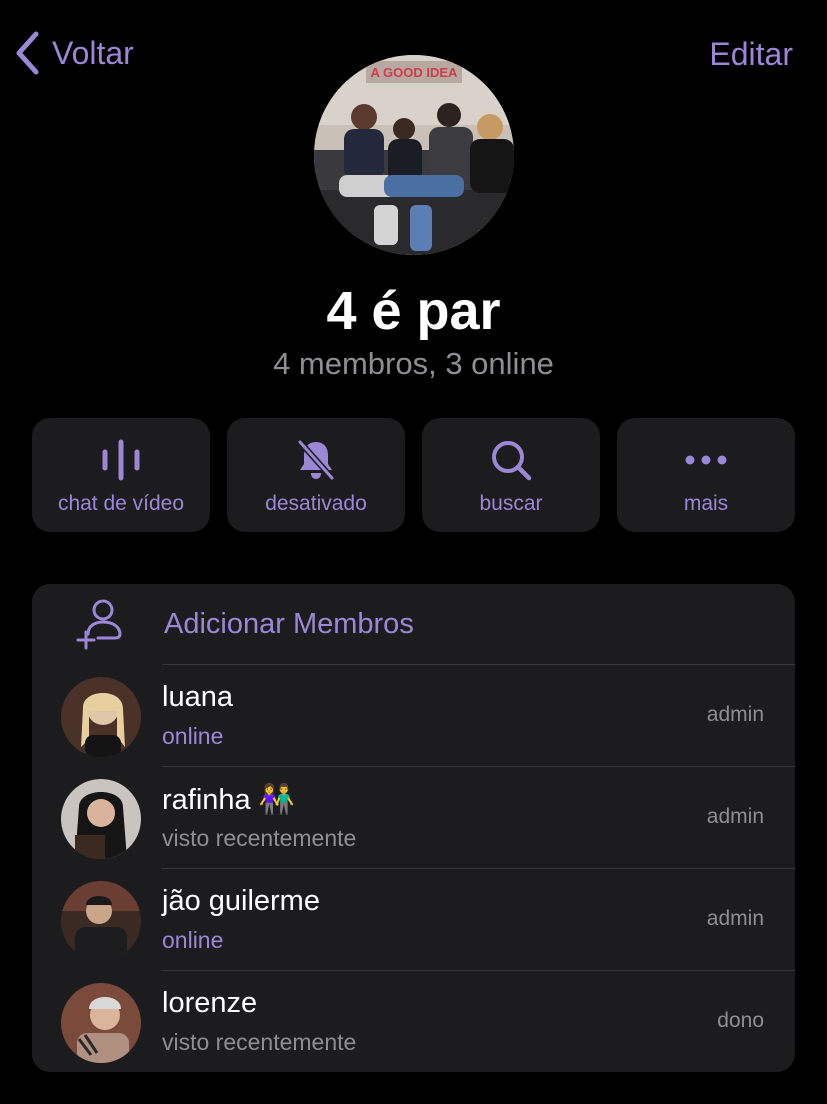 This screenshot has height=1104, width=827. Describe the element at coordinates (413, 818) in the screenshot. I see `member-row: rafinha 👫 visto recentemente admin` at that location.